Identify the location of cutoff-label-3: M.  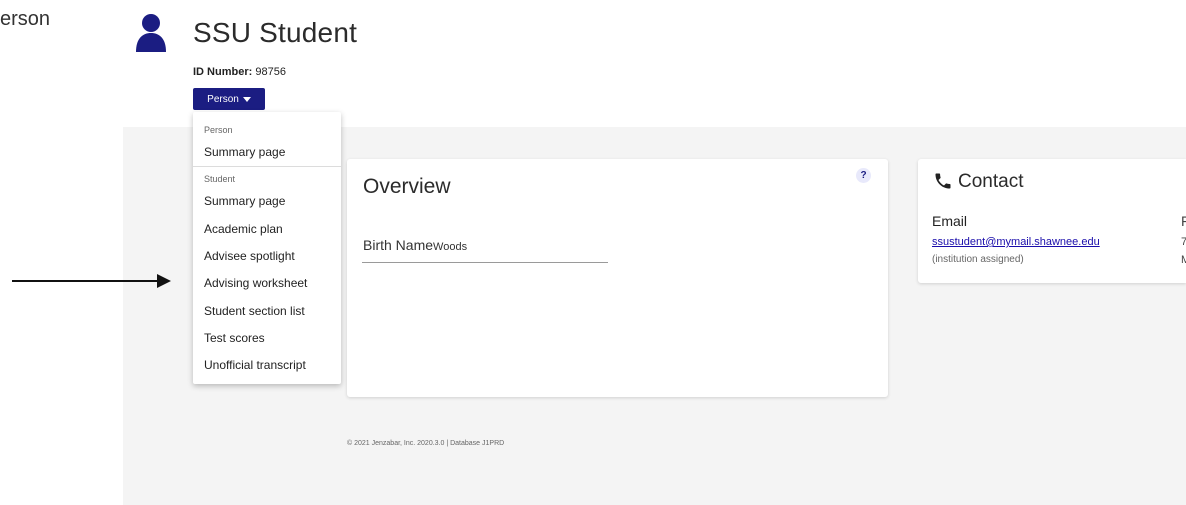
(1183, 260).